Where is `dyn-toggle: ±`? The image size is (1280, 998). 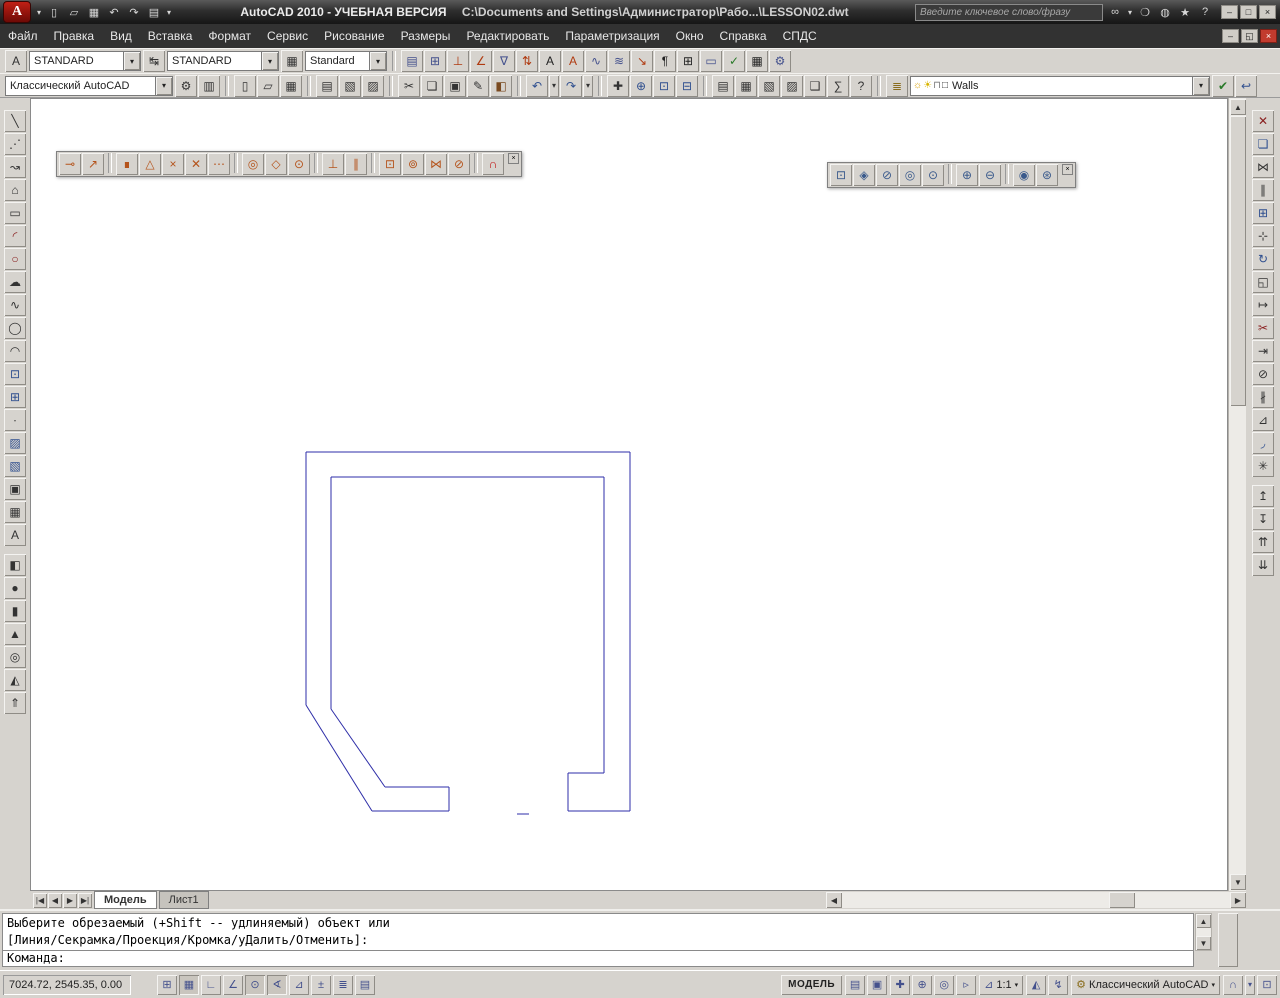
dyn-toggle: ± is located at coordinates (321, 984).